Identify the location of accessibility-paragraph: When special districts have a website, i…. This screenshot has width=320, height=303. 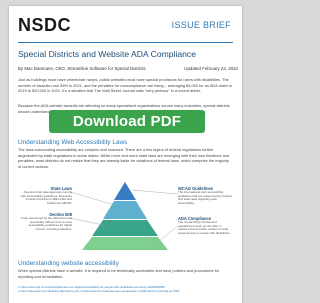
(119, 273).